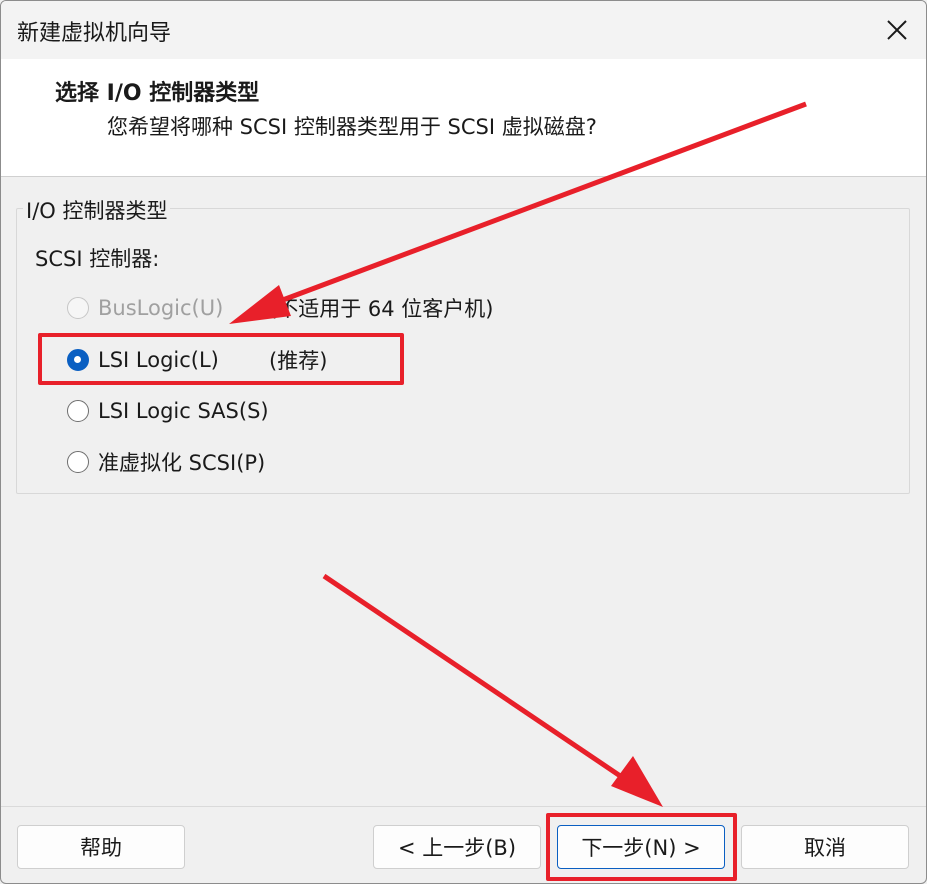 The width and height of the screenshot is (927, 884). I want to click on group-legend: I/O 控制器类型, so click(97, 210).